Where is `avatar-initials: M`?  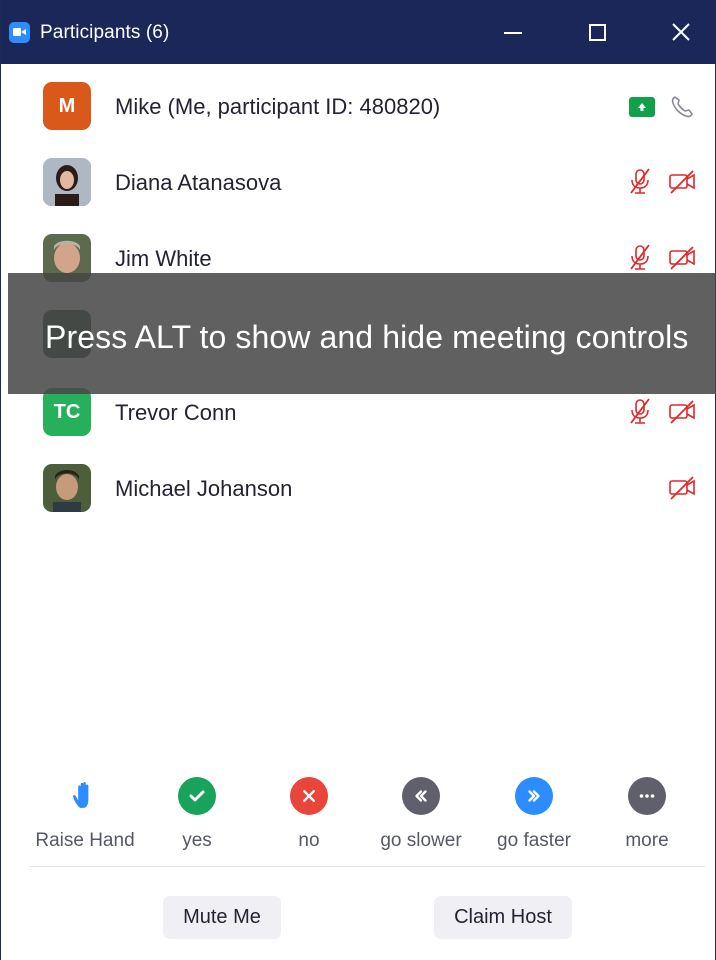 avatar-initials: M is located at coordinates (67, 105).